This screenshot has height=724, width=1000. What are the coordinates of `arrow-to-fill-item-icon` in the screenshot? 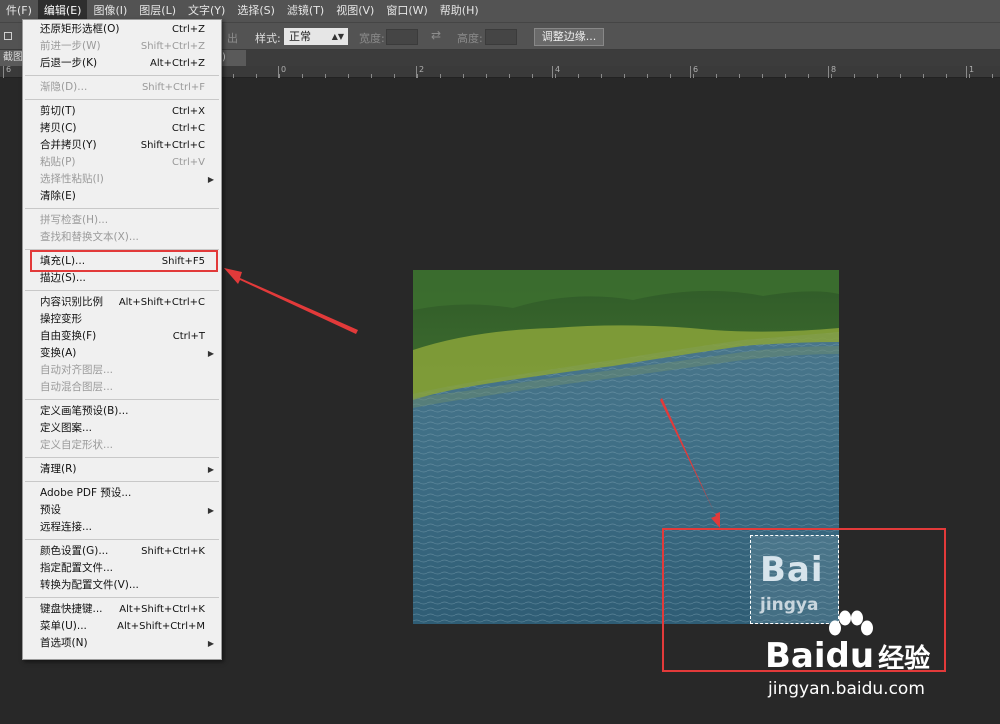 It's located at (291, 301).